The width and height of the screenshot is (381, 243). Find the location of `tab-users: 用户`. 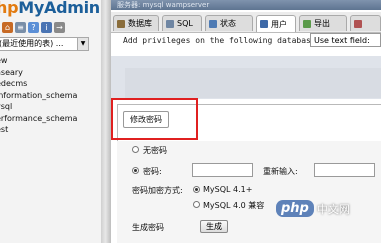

tab-users: 用户 is located at coordinates (276, 23).